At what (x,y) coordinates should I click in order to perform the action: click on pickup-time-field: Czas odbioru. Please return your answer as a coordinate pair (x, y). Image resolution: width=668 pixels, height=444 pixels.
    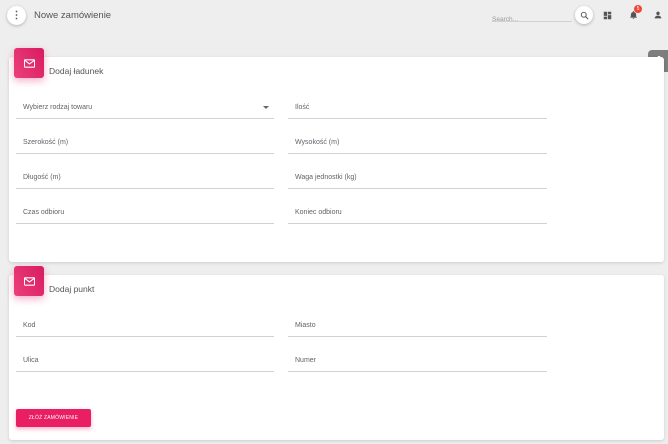
    Looking at the image, I should click on (145, 213).